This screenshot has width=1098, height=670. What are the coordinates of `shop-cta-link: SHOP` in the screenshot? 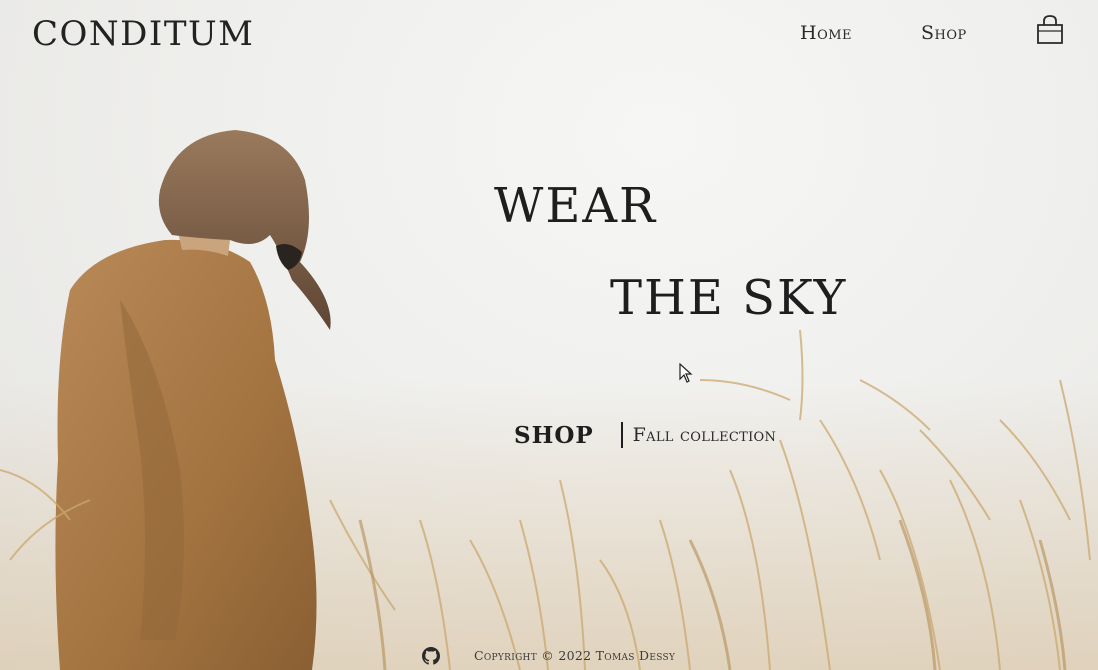 It's located at (554, 435).